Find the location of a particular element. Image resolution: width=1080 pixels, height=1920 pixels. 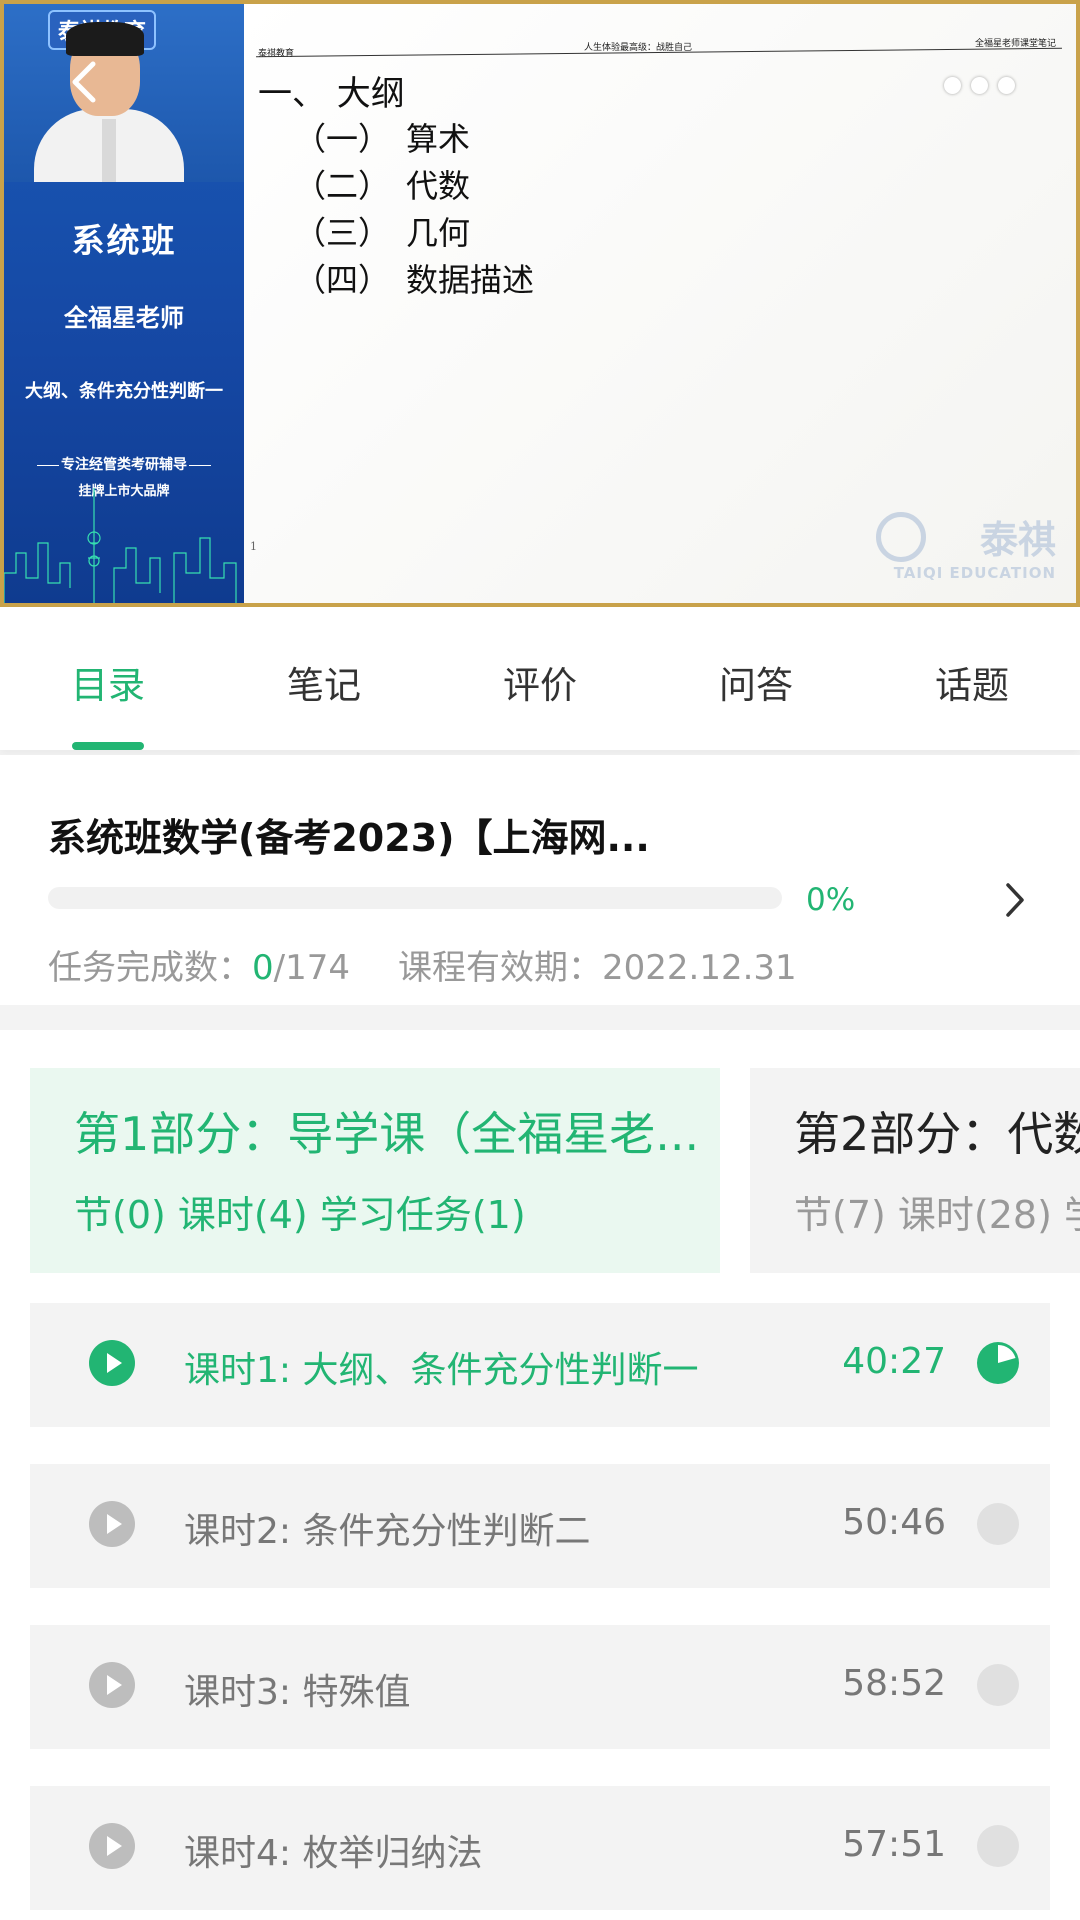

course-meta: 任务完成数：0/174 课程有效期：2022.12.31 is located at coordinates (422, 964).